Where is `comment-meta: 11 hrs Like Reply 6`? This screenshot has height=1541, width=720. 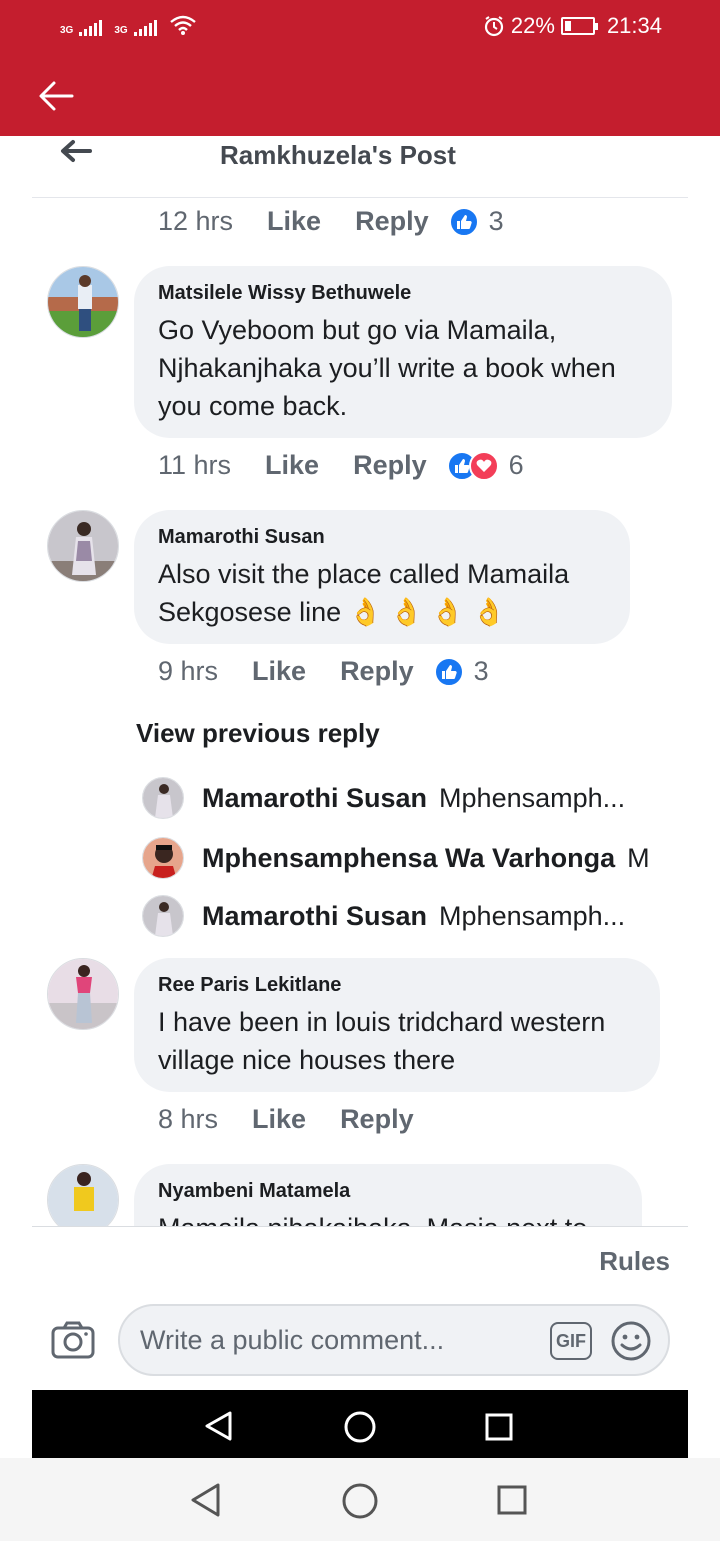
comment-meta: 11 hrs Like Reply 6 is located at coordinates (341, 465).